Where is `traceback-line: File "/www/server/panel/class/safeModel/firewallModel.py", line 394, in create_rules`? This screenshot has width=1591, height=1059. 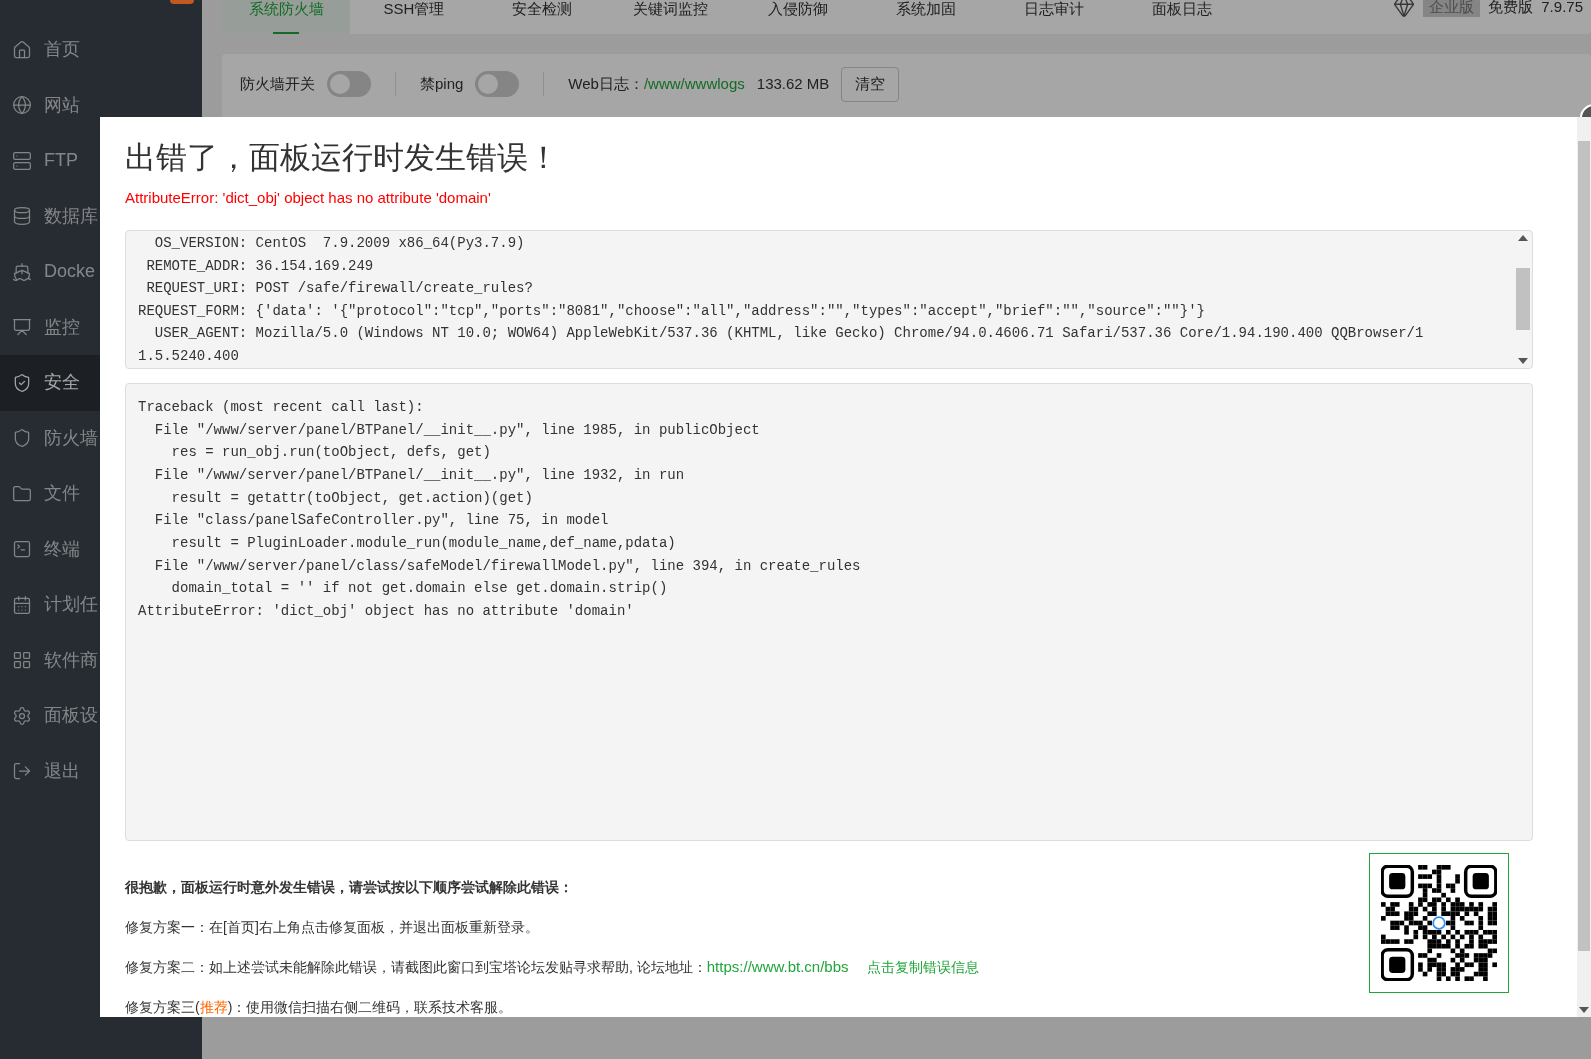 traceback-line: File "/www/server/panel/class/safeModel/firewallModel.py", line 394, in create_rules is located at coordinates (507, 566).